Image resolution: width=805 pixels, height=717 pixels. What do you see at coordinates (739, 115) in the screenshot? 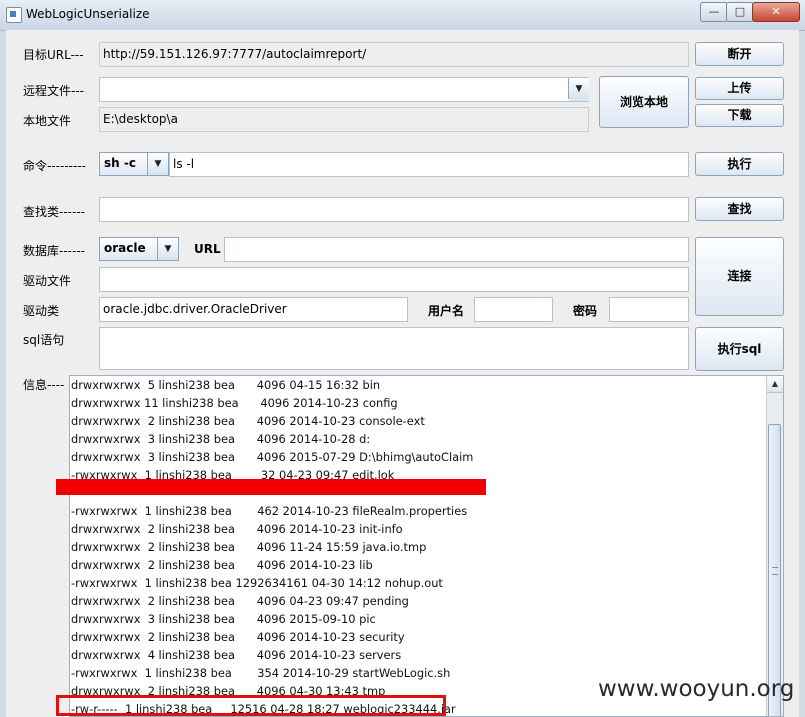
I see `download-button: 下载` at bounding box center [739, 115].